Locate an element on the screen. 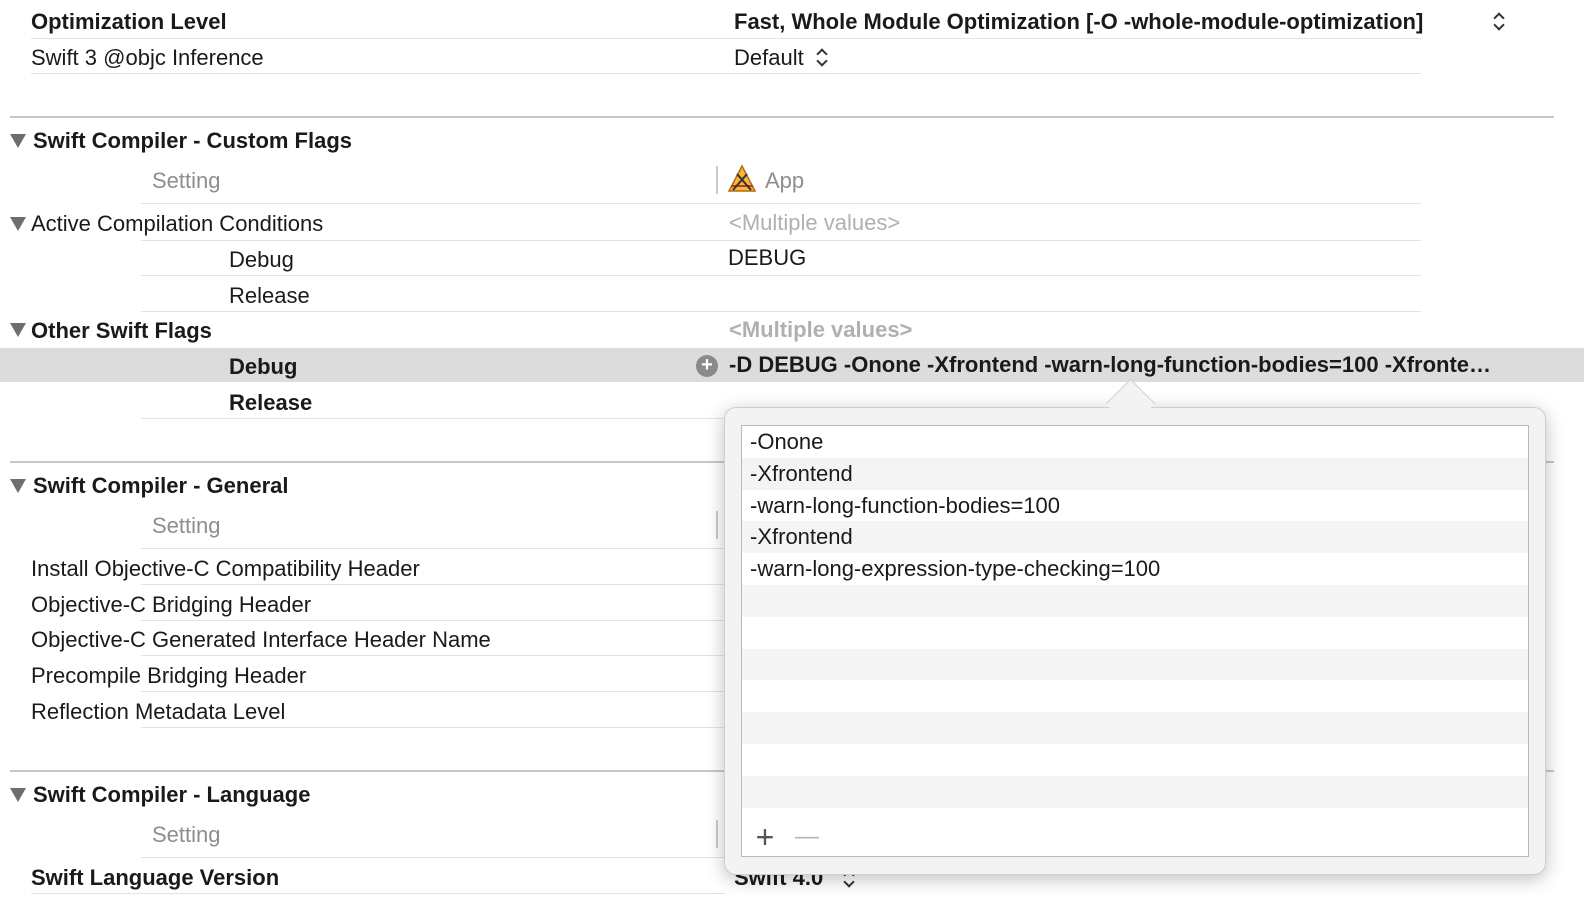  target-name: App is located at coordinates (785, 180).